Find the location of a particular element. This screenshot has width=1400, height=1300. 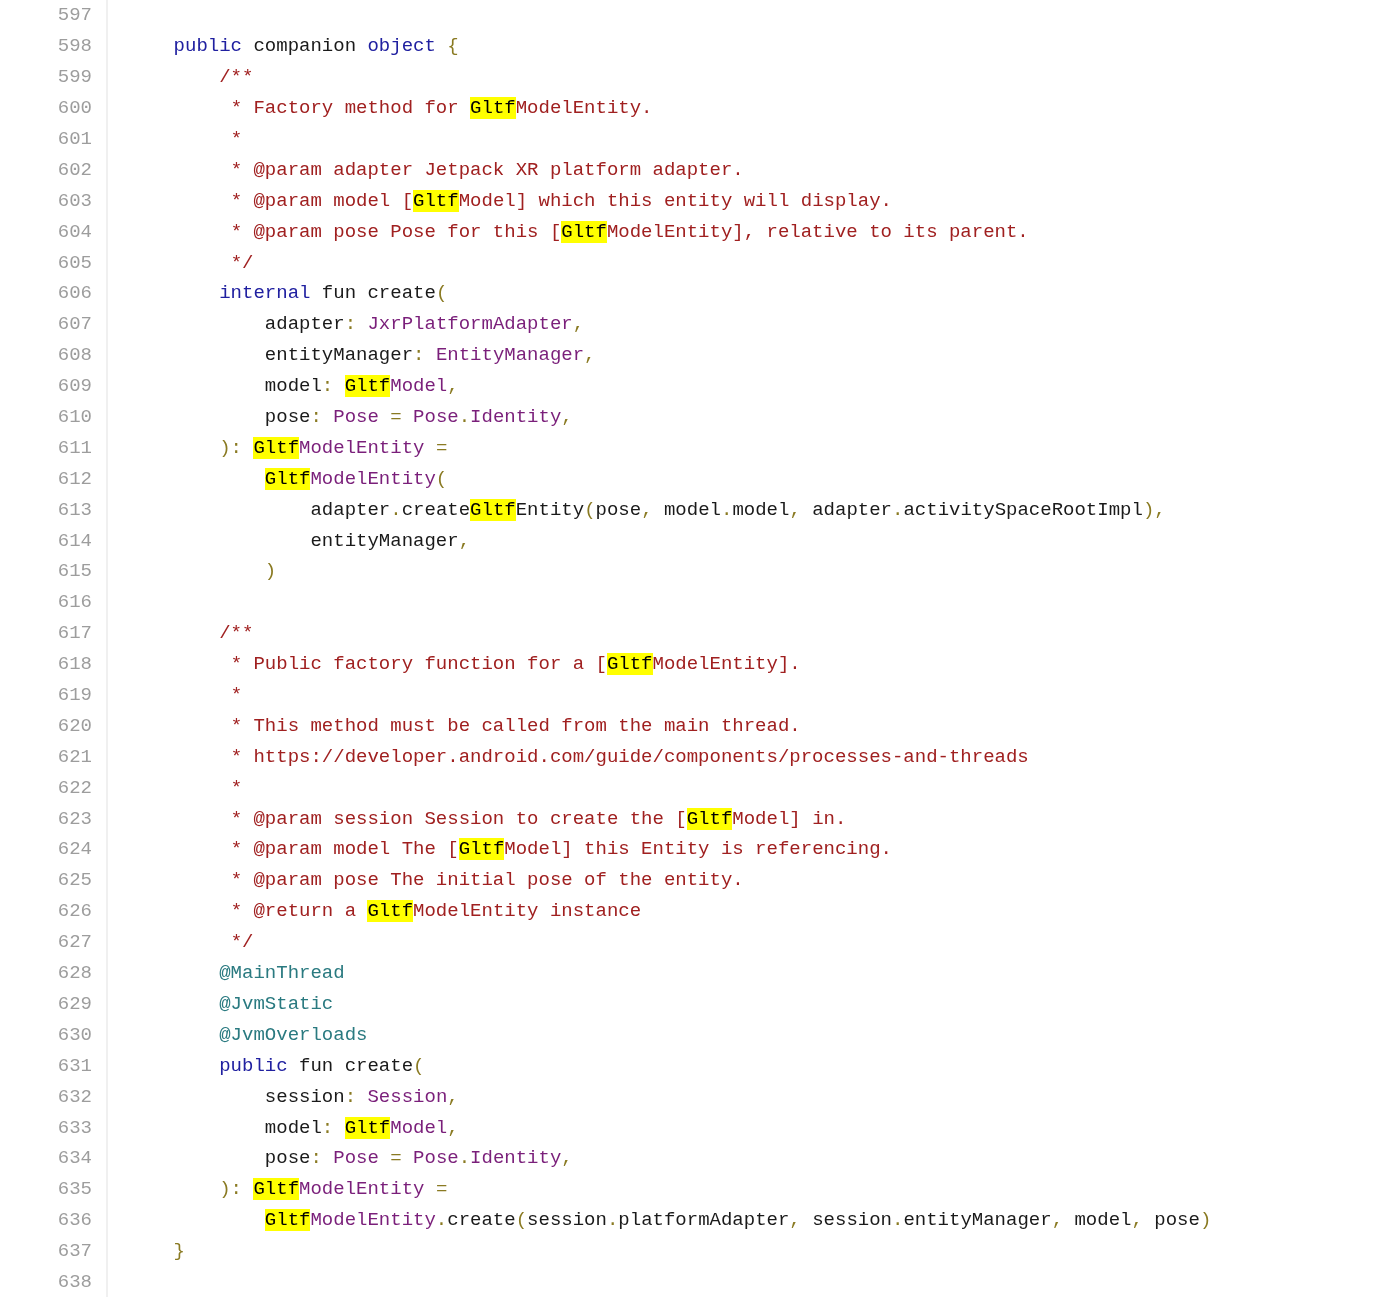

code-line: * @return a GltfModelEntity instance is located at coordinates (435, 911).